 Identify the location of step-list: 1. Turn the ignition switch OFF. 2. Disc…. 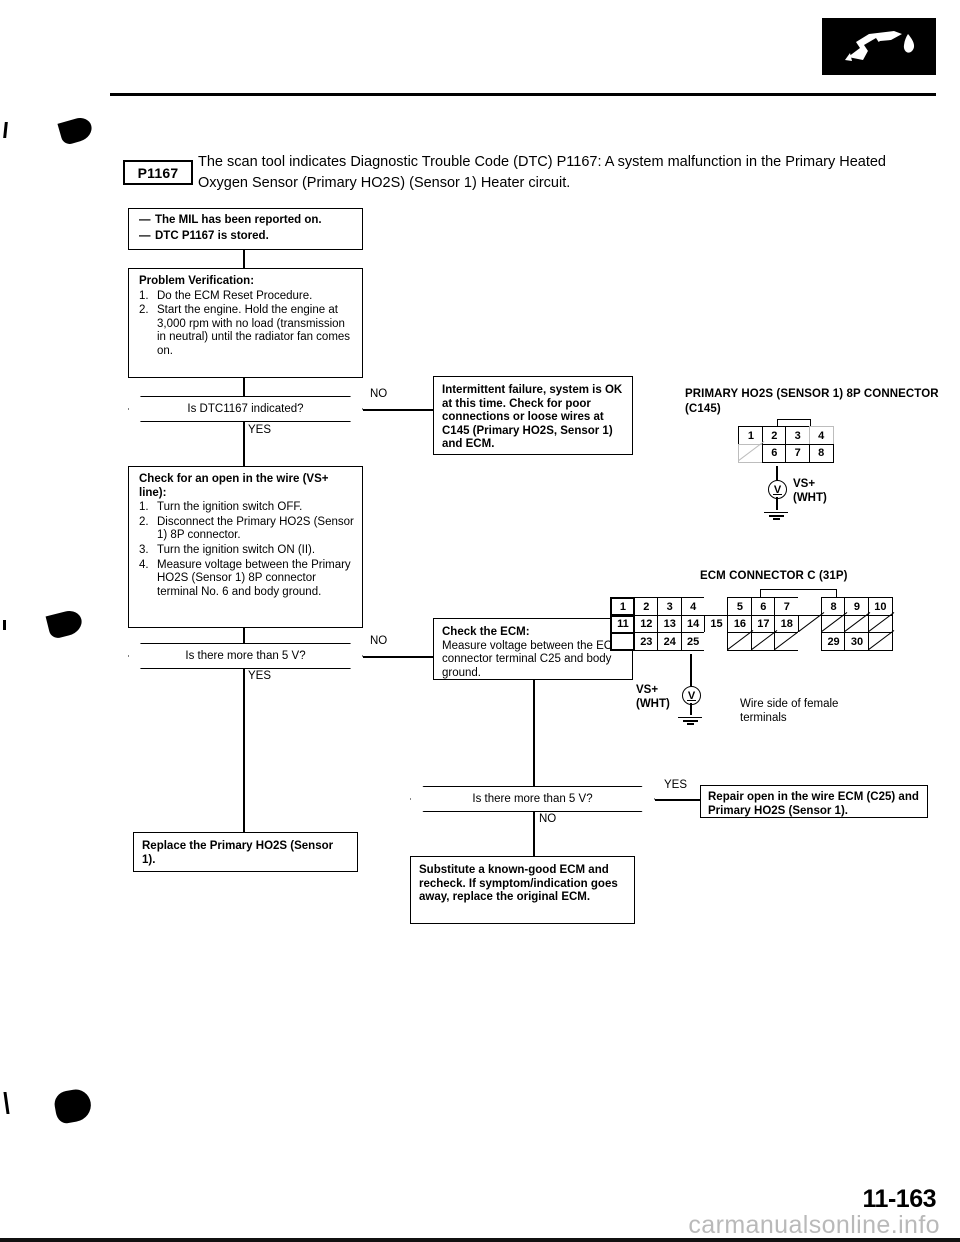
(246, 550).